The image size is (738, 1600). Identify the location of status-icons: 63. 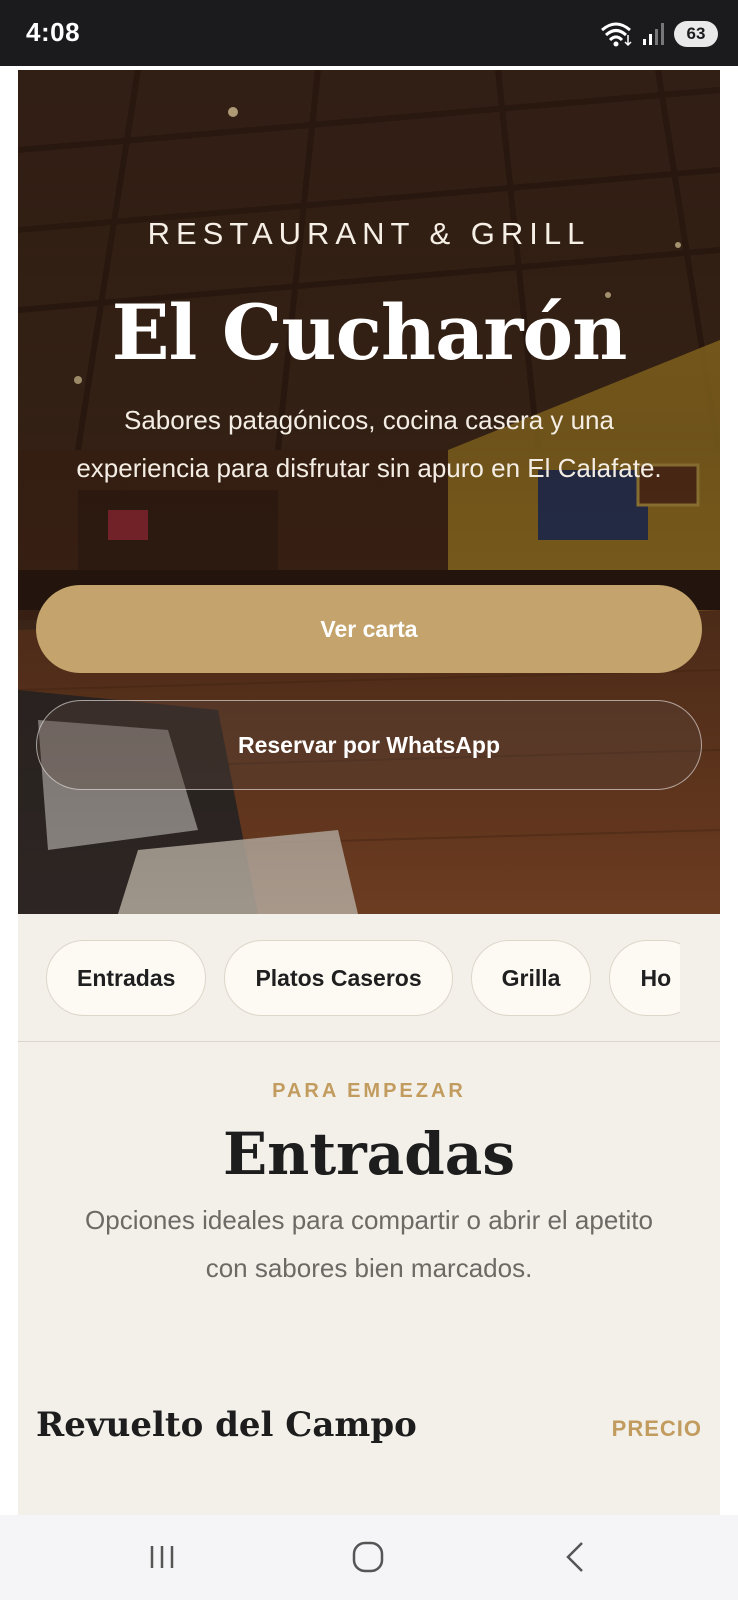
(659, 34).